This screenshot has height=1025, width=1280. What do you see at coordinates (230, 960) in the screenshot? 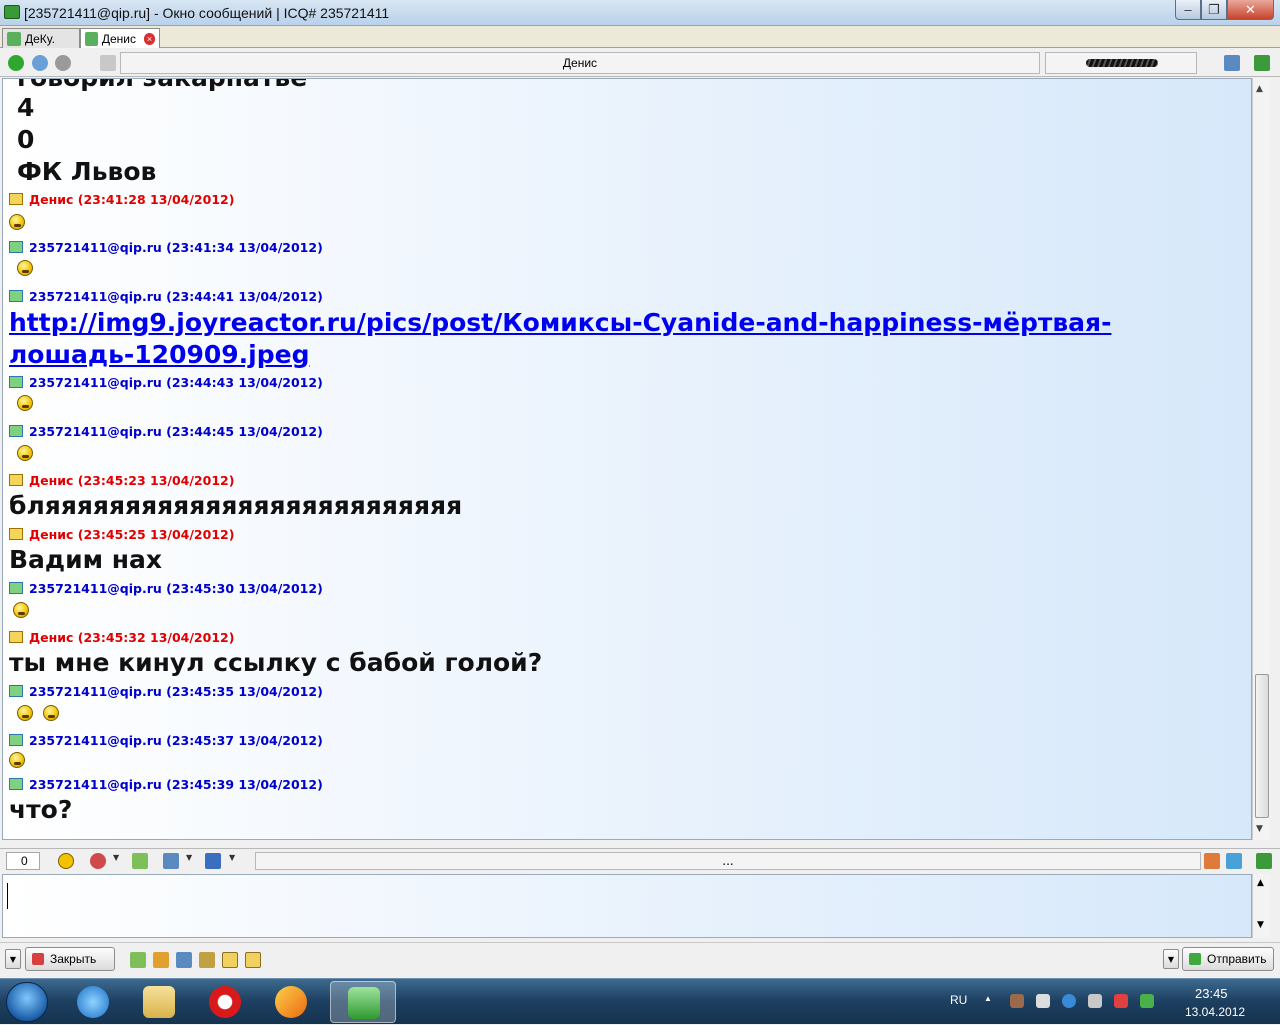
I see `enter-mode-icon` at bounding box center [230, 960].